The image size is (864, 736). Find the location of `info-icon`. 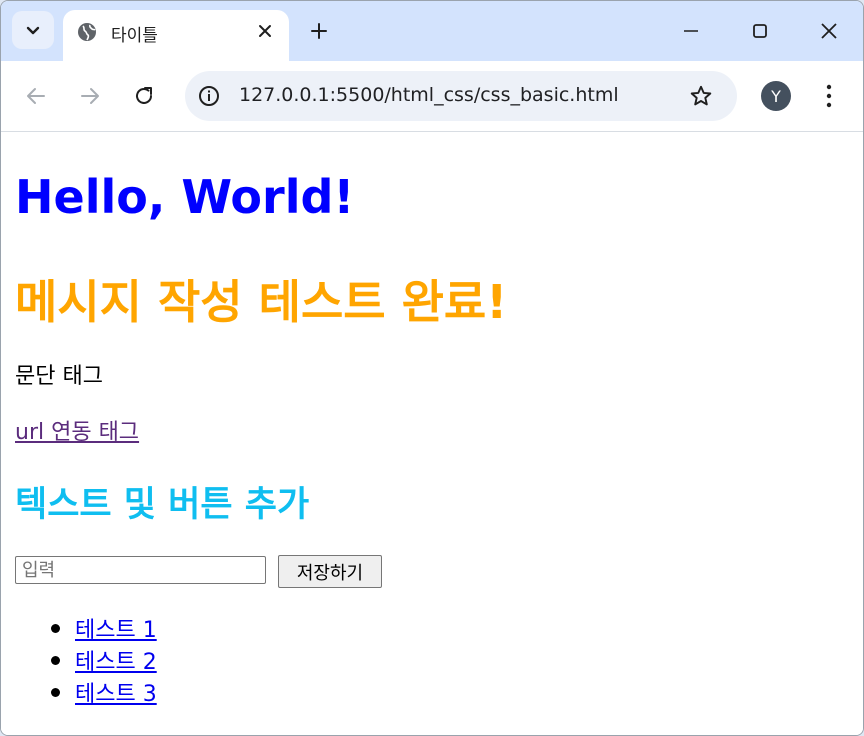

info-icon is located at coordinates (209, 96).